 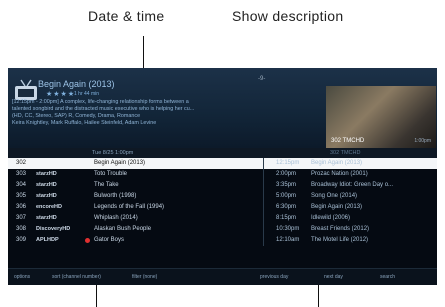 What do you see at coordinates (286, 185) in the screenshot?
I see `schedule-time: 3:35pm` at bounding box center [286, 185].